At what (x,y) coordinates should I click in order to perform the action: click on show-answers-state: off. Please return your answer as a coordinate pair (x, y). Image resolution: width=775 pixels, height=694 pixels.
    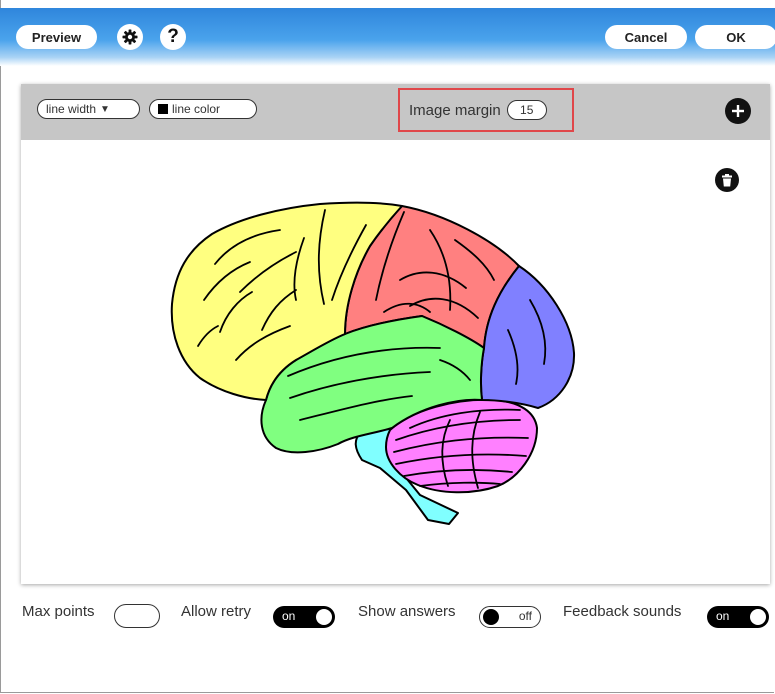
    Looking at the image, I should click on (525, 616).